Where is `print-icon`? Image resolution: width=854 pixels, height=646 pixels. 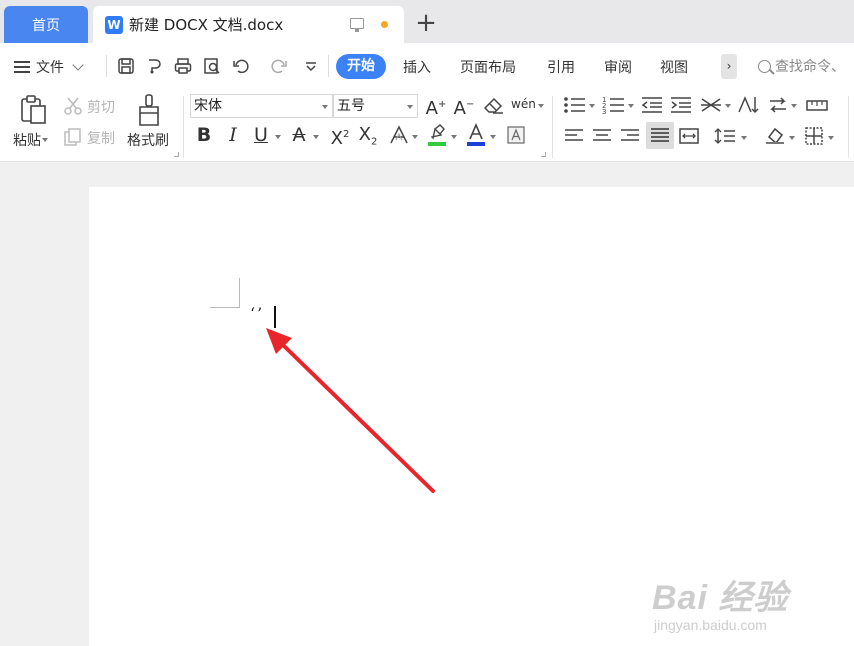 print-icon is located at coordinates (183, 66).